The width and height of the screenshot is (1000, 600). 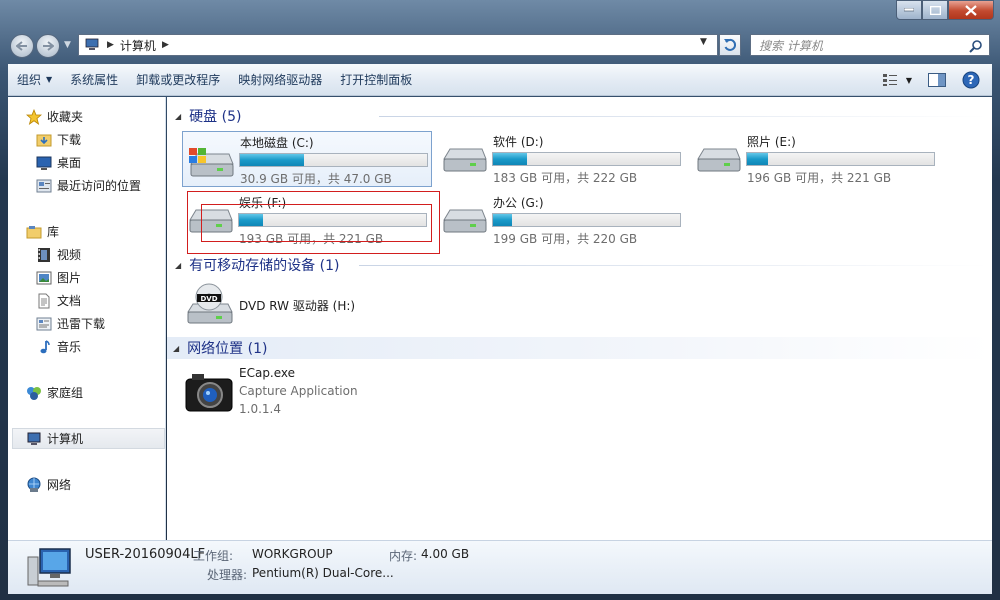 What do you see at coordinates (579, 348) in the screenshot?
I see `group-network-location: ◢ 网络位置 (1)` at bounding box center [579, 348].